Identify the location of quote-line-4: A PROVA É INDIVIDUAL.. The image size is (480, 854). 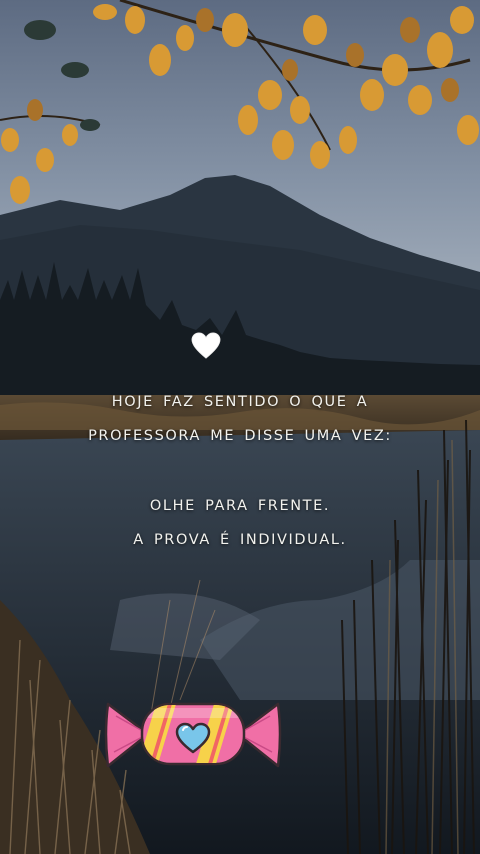
(240, 540).